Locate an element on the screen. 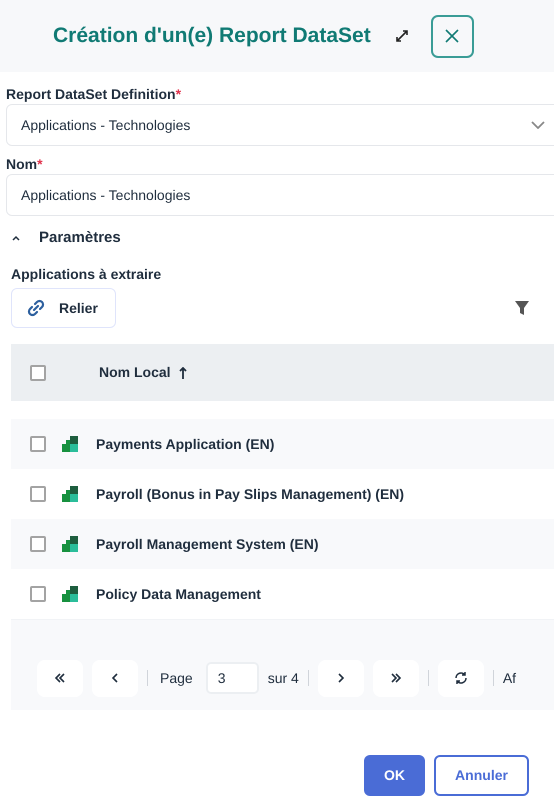 This screenshot has height=801, width=554. refresh-button is located at coordinates (461, 678).